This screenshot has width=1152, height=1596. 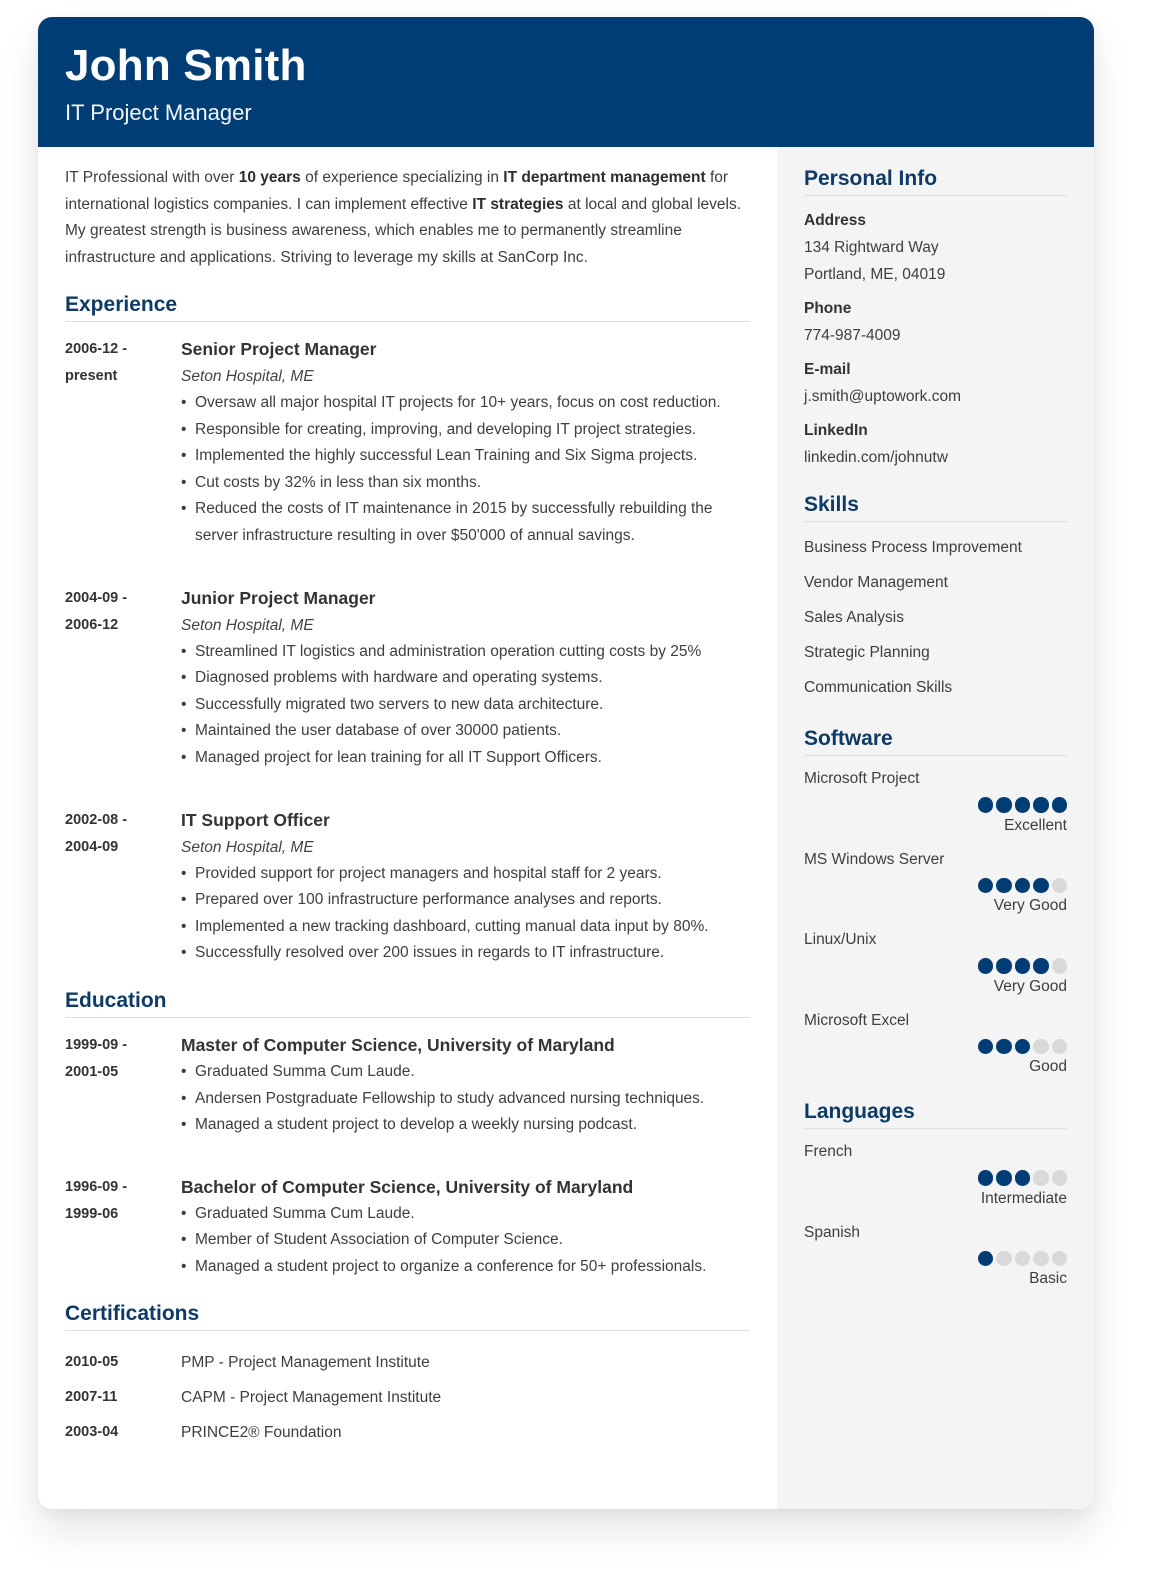 I want to click on skill-item: Sales Analysis, so click(x=854, y=617).